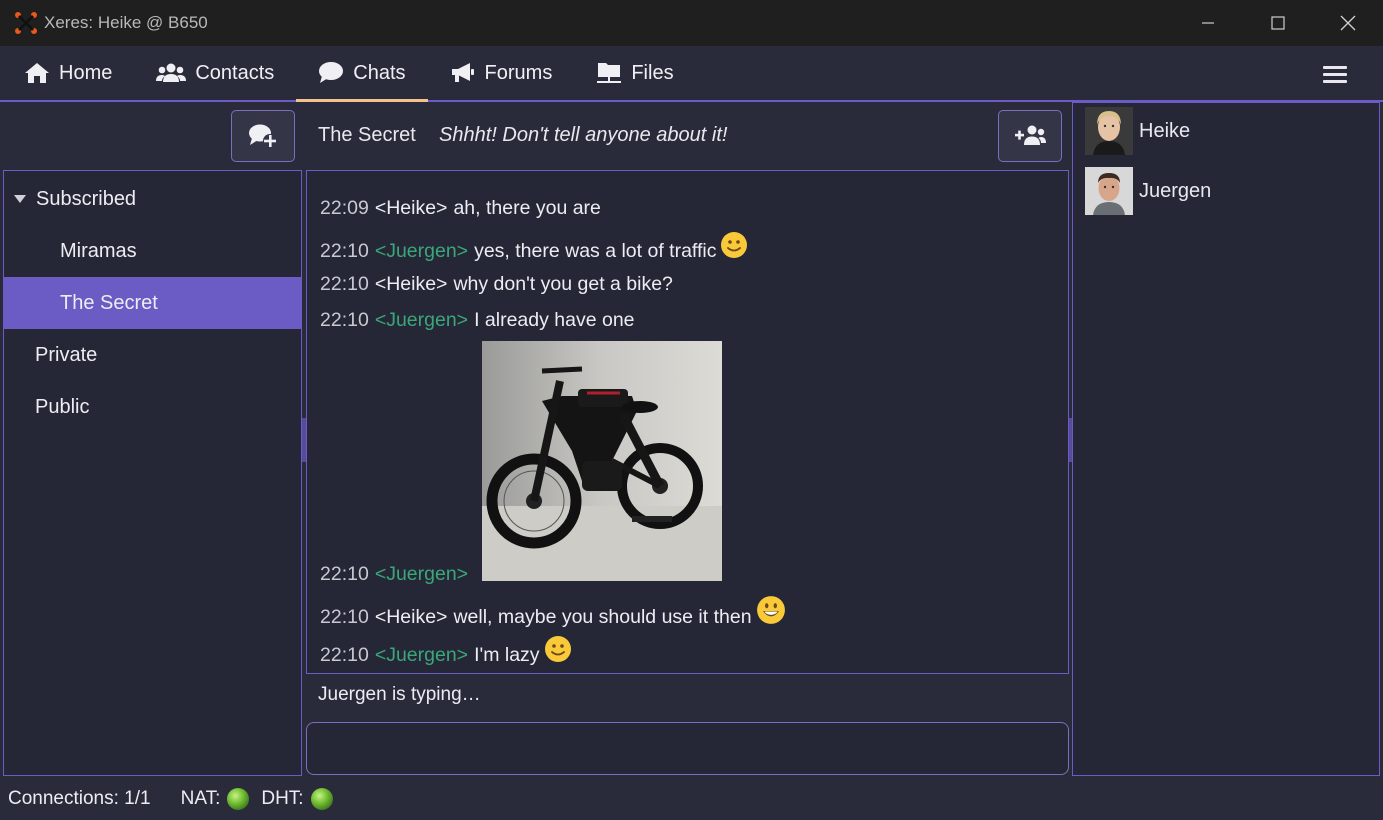 This screenshot has width=1383, height=820. I want to click on tab-contacts: Contacts, so click(215, 73).